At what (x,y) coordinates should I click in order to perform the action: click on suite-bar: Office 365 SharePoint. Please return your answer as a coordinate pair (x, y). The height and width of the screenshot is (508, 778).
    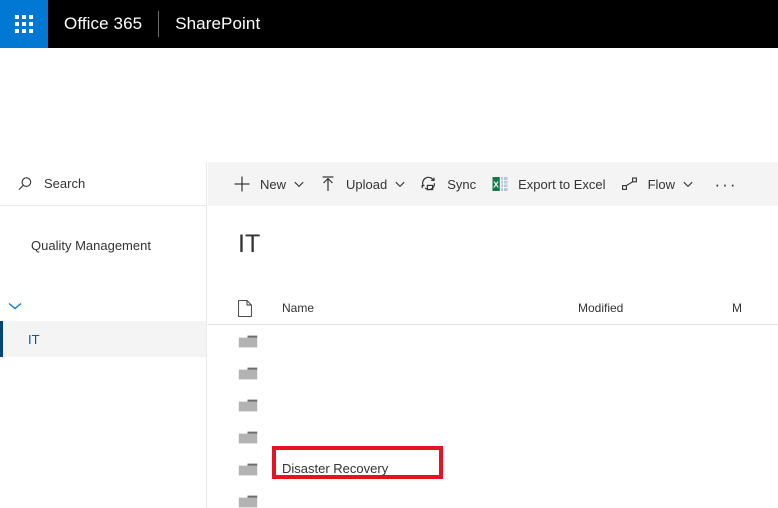
    Looking at the image, I should click on (389, 24).